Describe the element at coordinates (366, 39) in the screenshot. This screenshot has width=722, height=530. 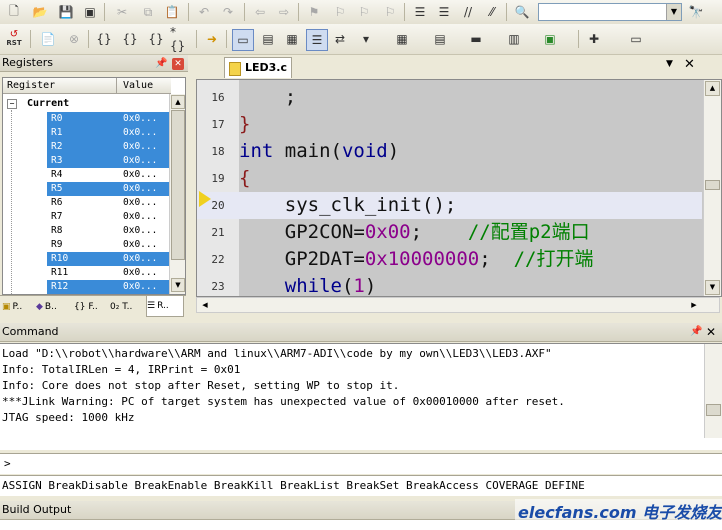
I see `watch-window-icon: ▾` at that location.